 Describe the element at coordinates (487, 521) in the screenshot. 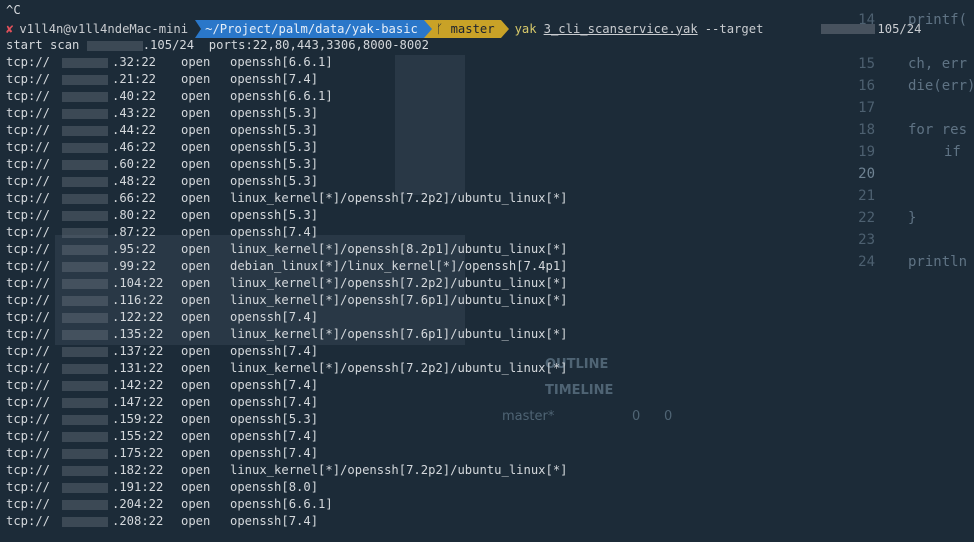

I see `result-row: tcp:// .208:22 open openssh[7.4]` at that location.